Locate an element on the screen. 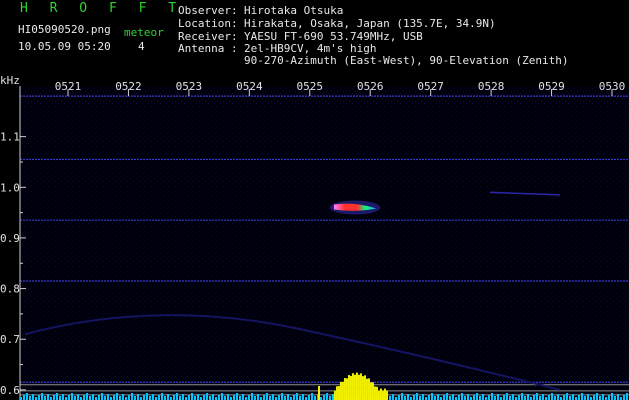  y-tick-label: 0.9 is located at coordinates (10, 238).